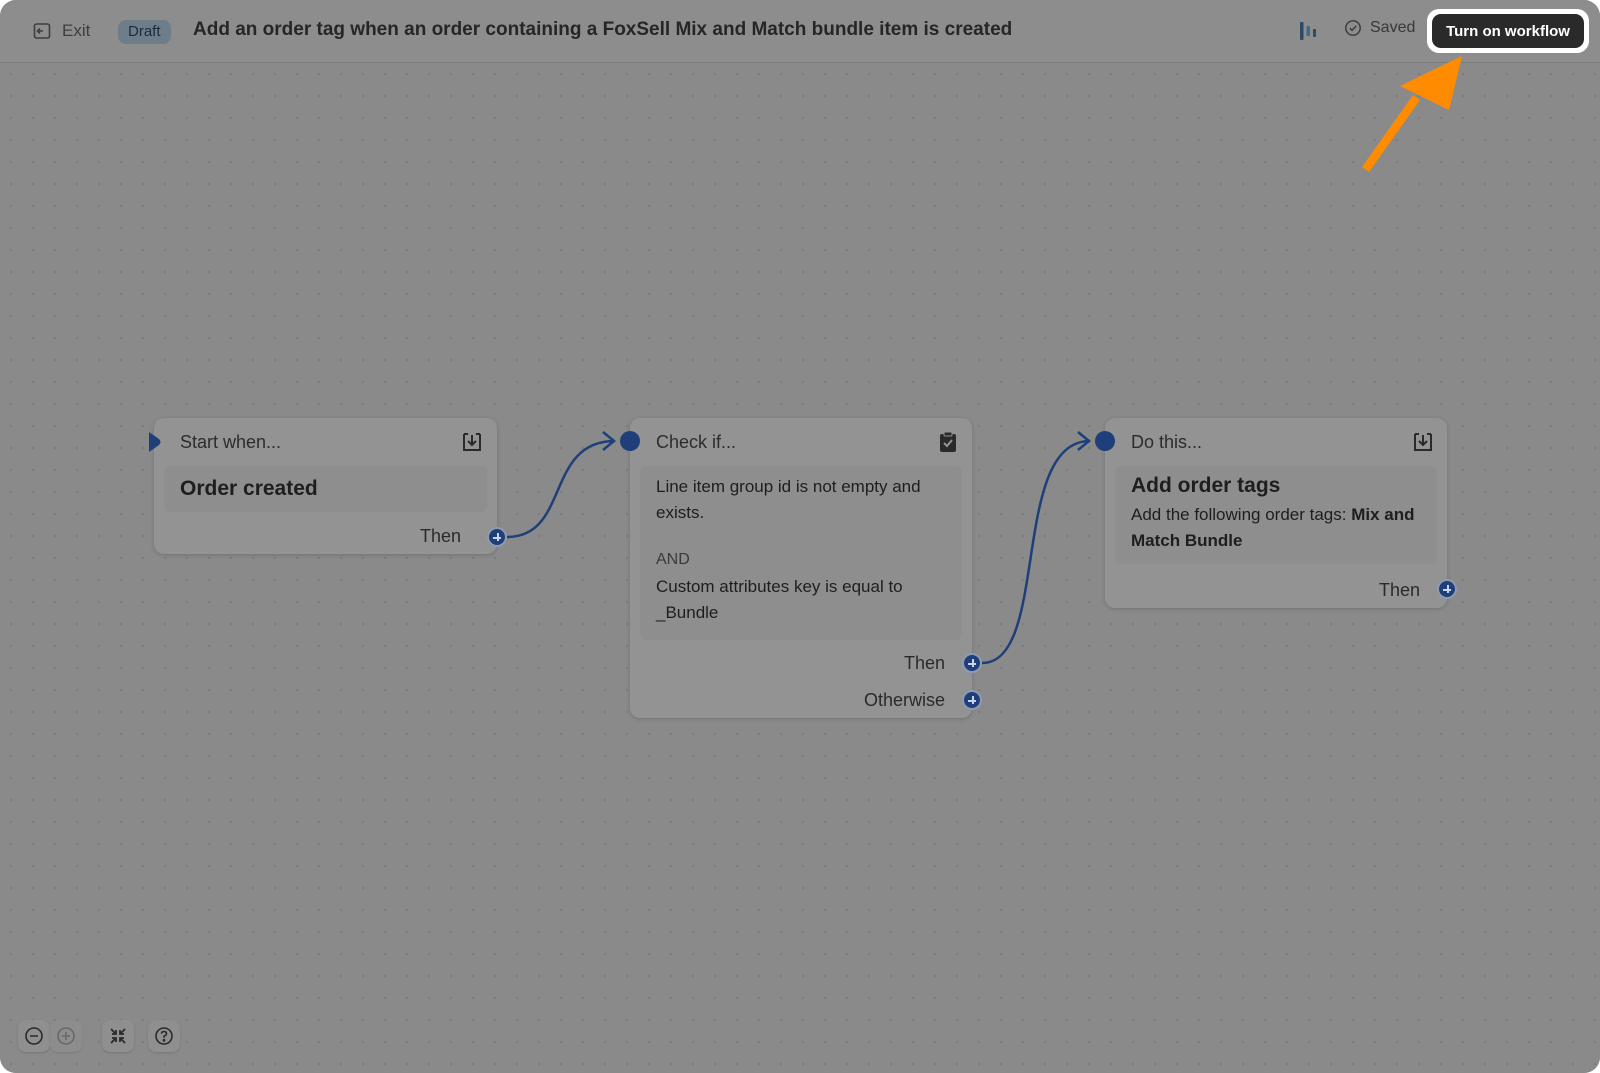 This screenshot has height=1073, width=1600. I want to click on bar-chart-icon, so click(1308, 31).